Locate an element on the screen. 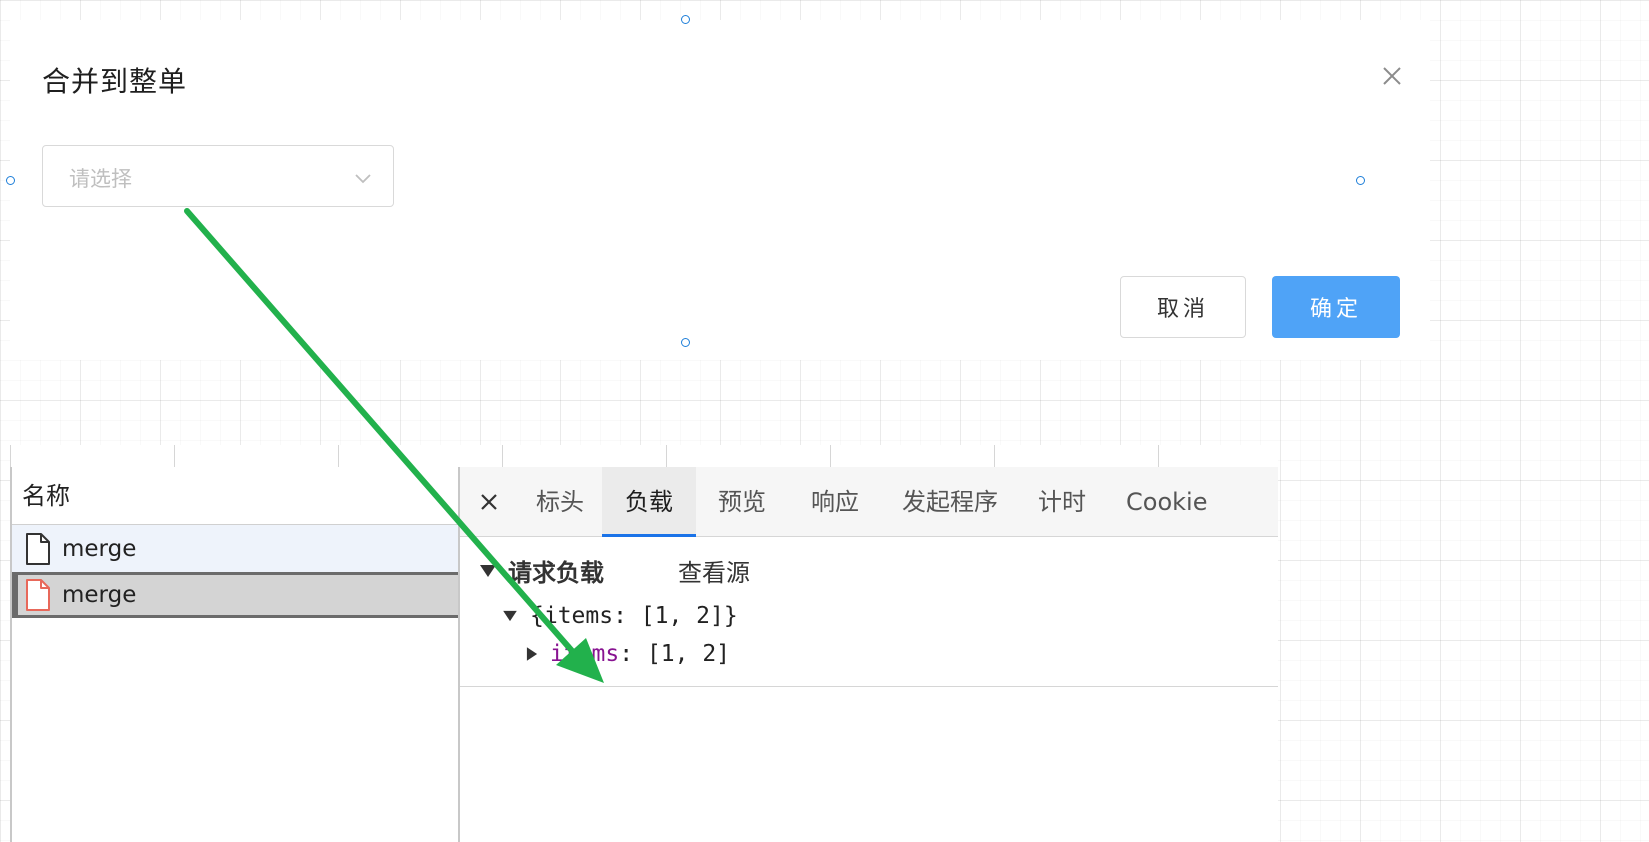 The width and height of the screenshot is (1649, 842). payload-value: : [1, 2] is located at coordinates (675, 654).